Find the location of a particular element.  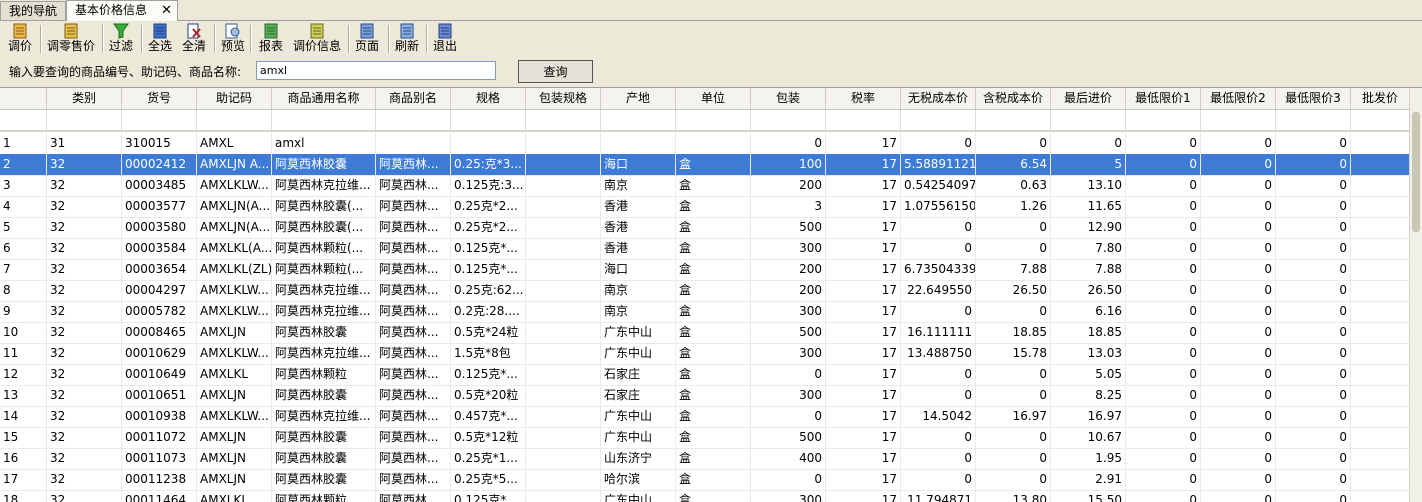

column-header: 包装 is located at coordinates (788, 98).